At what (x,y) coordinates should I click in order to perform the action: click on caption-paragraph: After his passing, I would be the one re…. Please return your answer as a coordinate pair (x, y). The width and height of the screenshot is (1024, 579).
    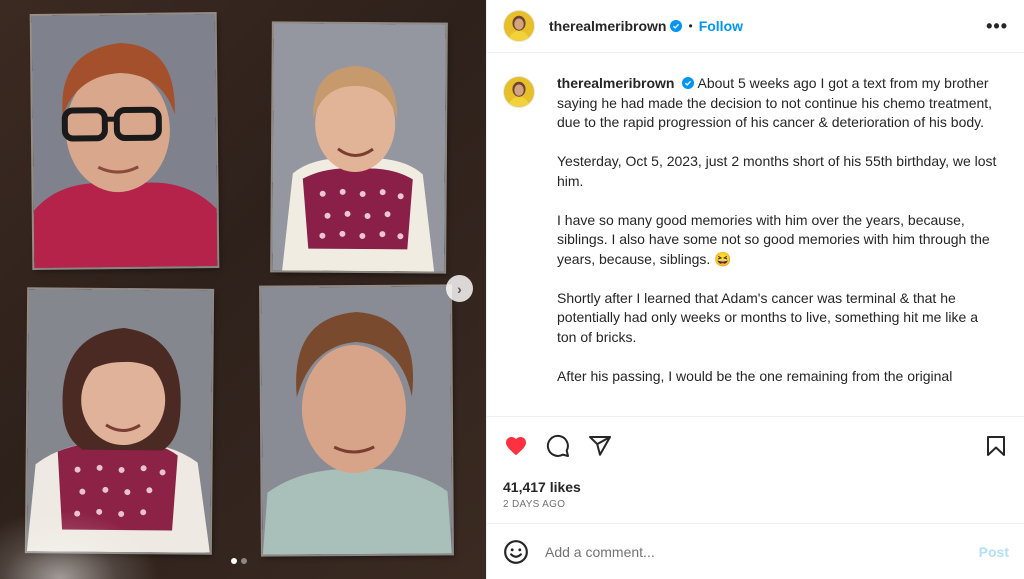
    Looking at the image, I should click on (755, 375).